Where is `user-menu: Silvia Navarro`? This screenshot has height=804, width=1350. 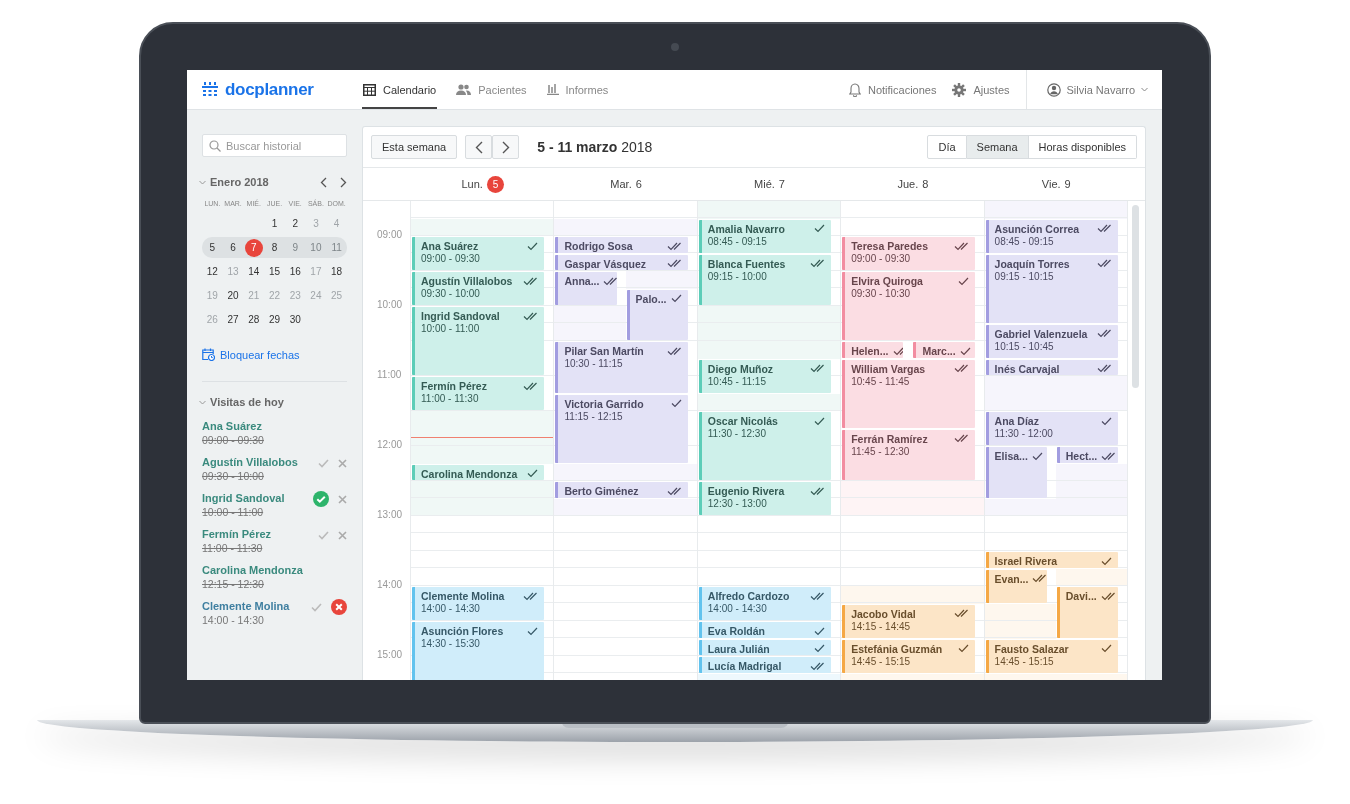 user-menu: Silvia Navarro is located at coordinates (1093, 89).